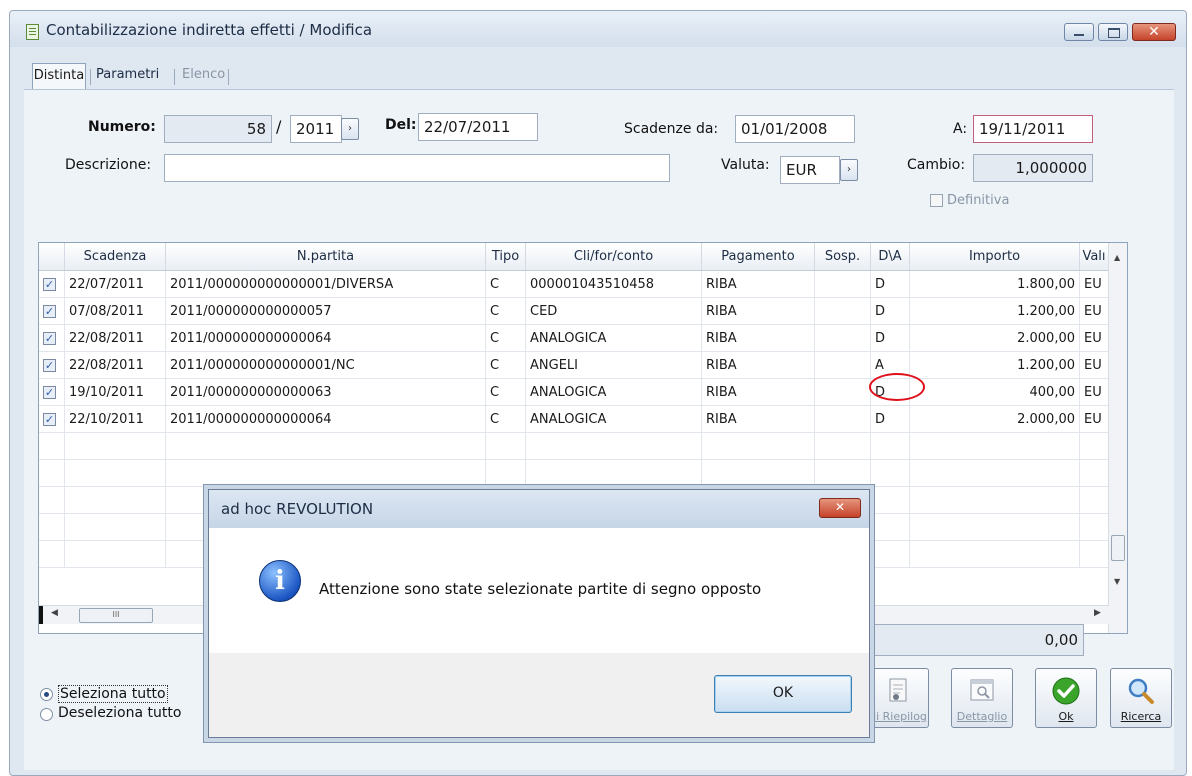 This screenshot has height=776, width=1192. I want to click on cell-partita: 2011/000000000000063, so click(326, 392).